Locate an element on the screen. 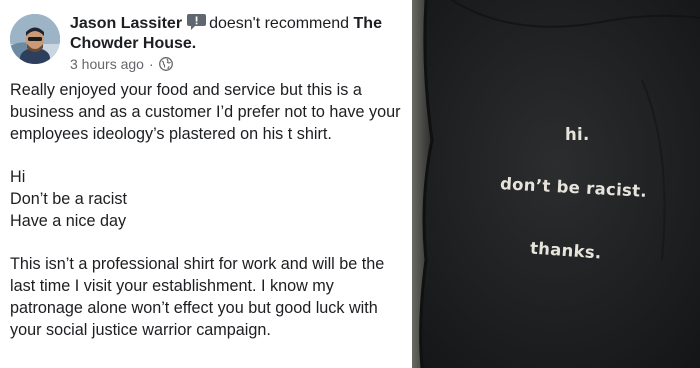 The height and width of the screenshot is (368, 700). review-line: Have a nice day is located at coordinates (68, 220).